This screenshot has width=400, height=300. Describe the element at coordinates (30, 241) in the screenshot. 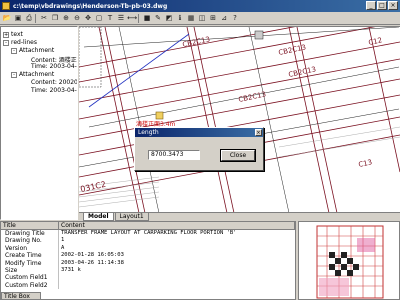

I see `property-name: Drawing No.` at that location.